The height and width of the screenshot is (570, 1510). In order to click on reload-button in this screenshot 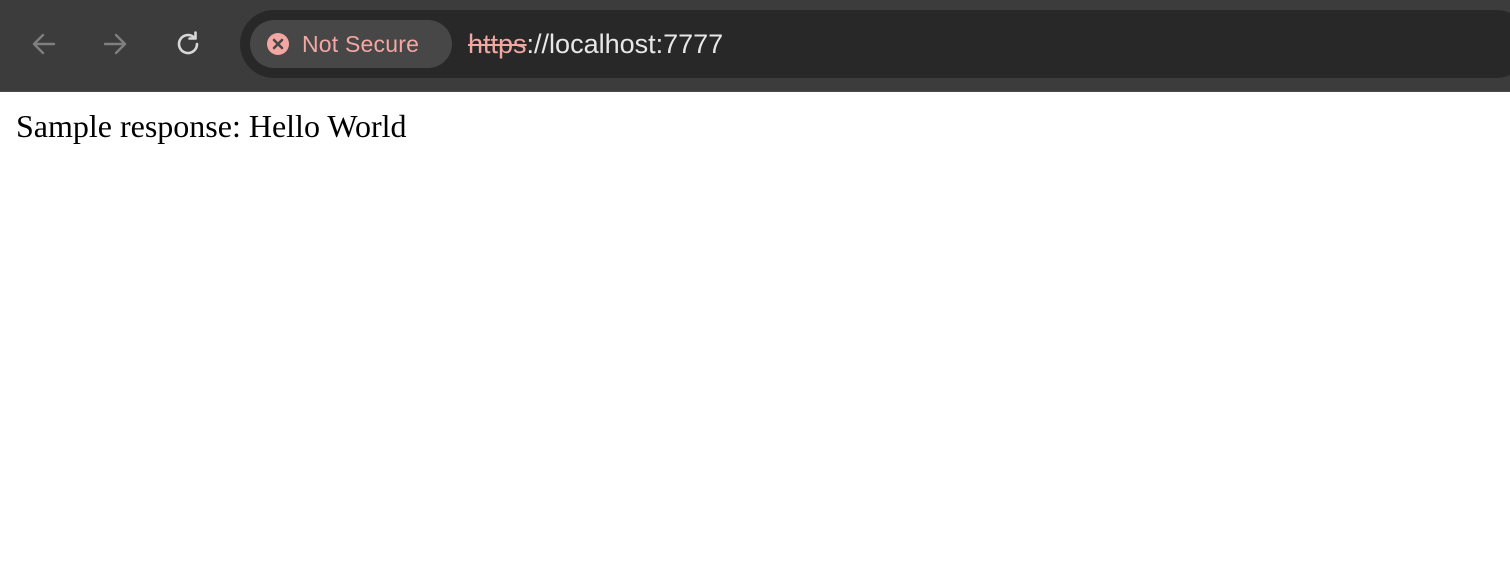, I will do `click(188, 44)`.